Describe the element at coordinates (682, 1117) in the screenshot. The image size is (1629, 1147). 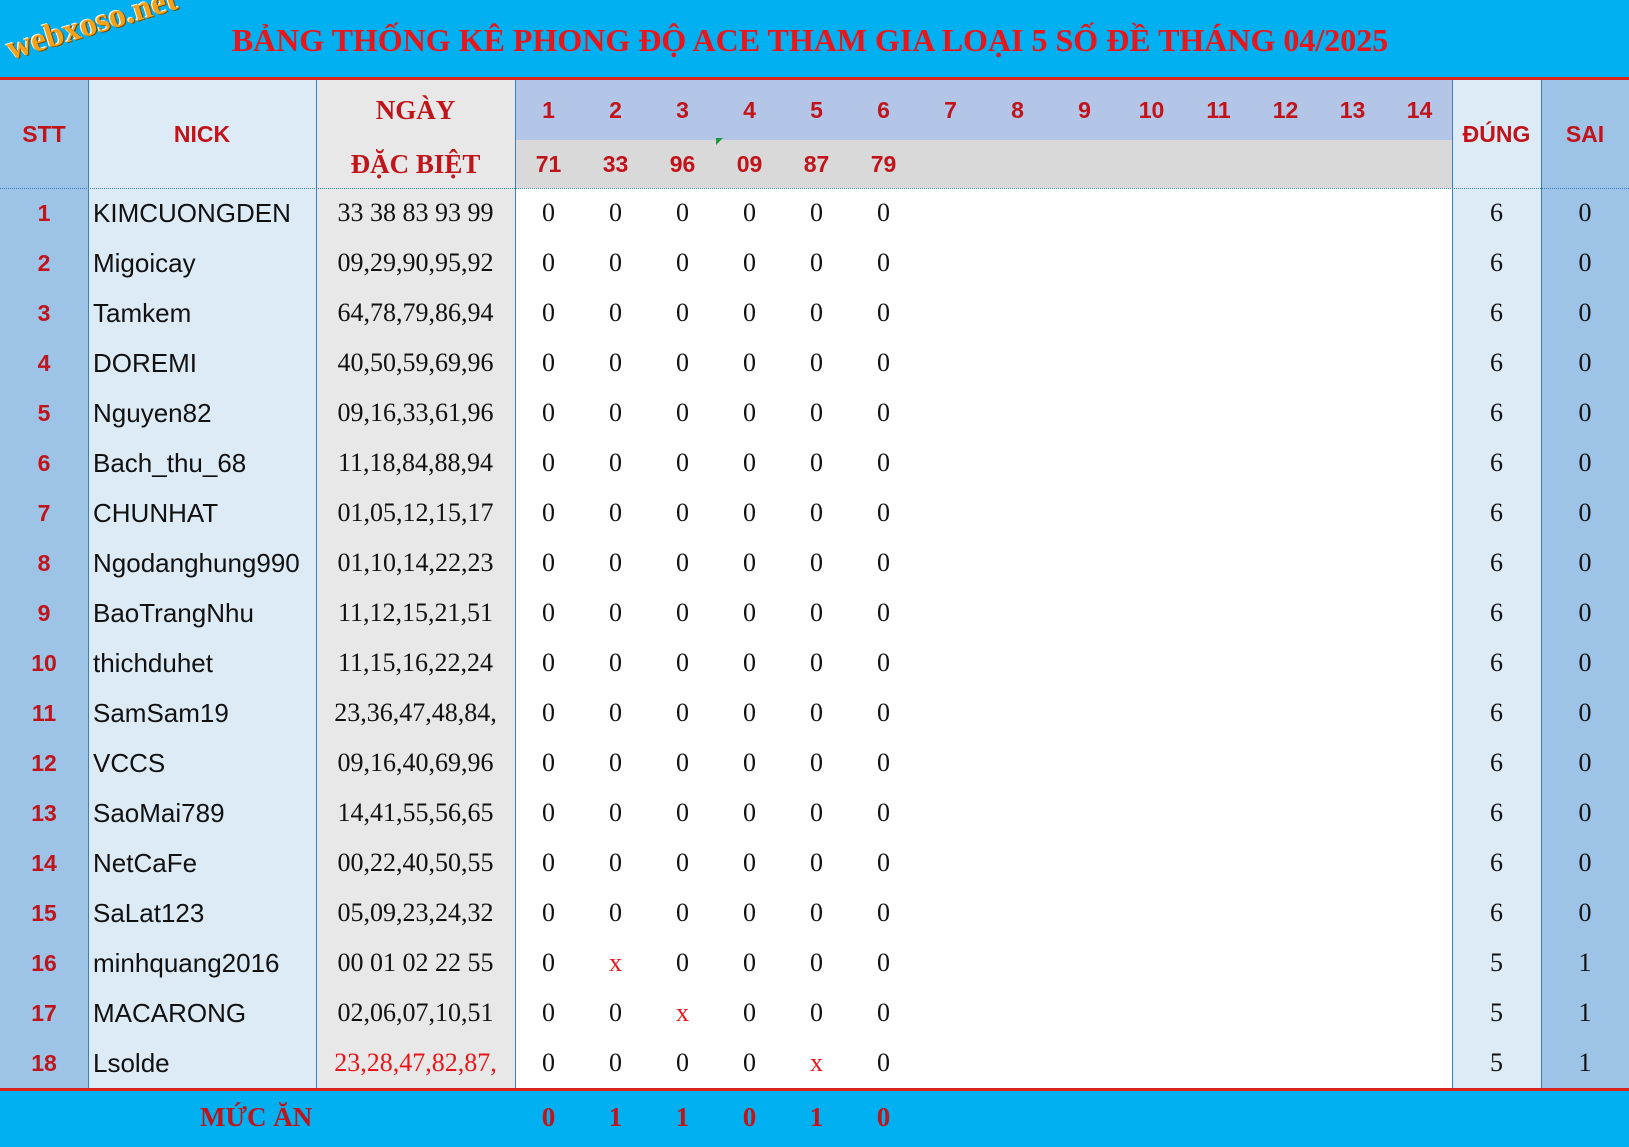
I see `footer-value-day-3: 1` at that location.